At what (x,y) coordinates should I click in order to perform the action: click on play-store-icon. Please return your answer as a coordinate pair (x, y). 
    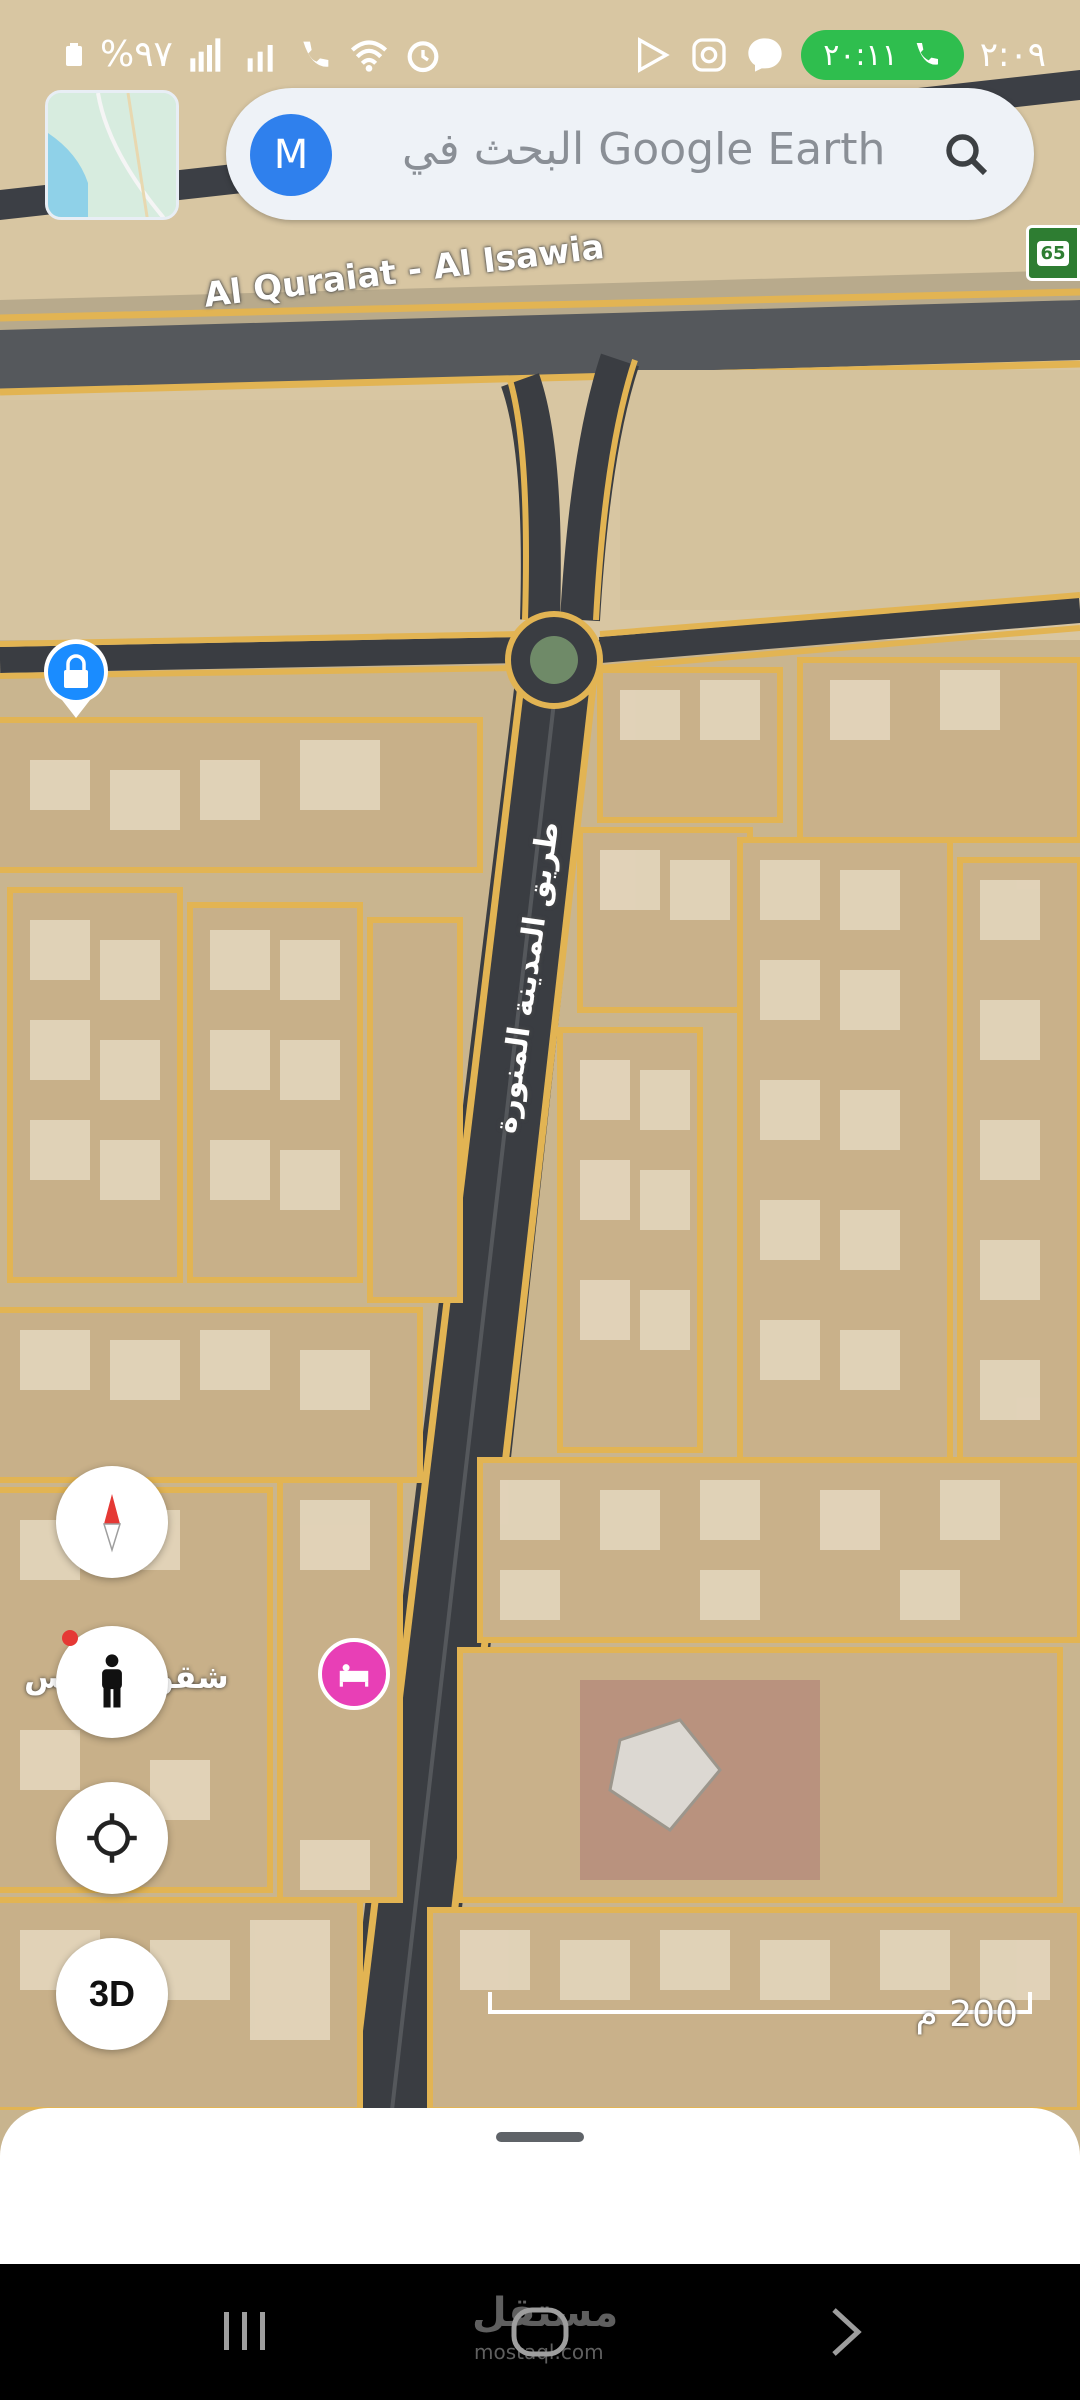
    Looking at the image, I should click on (654, 55).